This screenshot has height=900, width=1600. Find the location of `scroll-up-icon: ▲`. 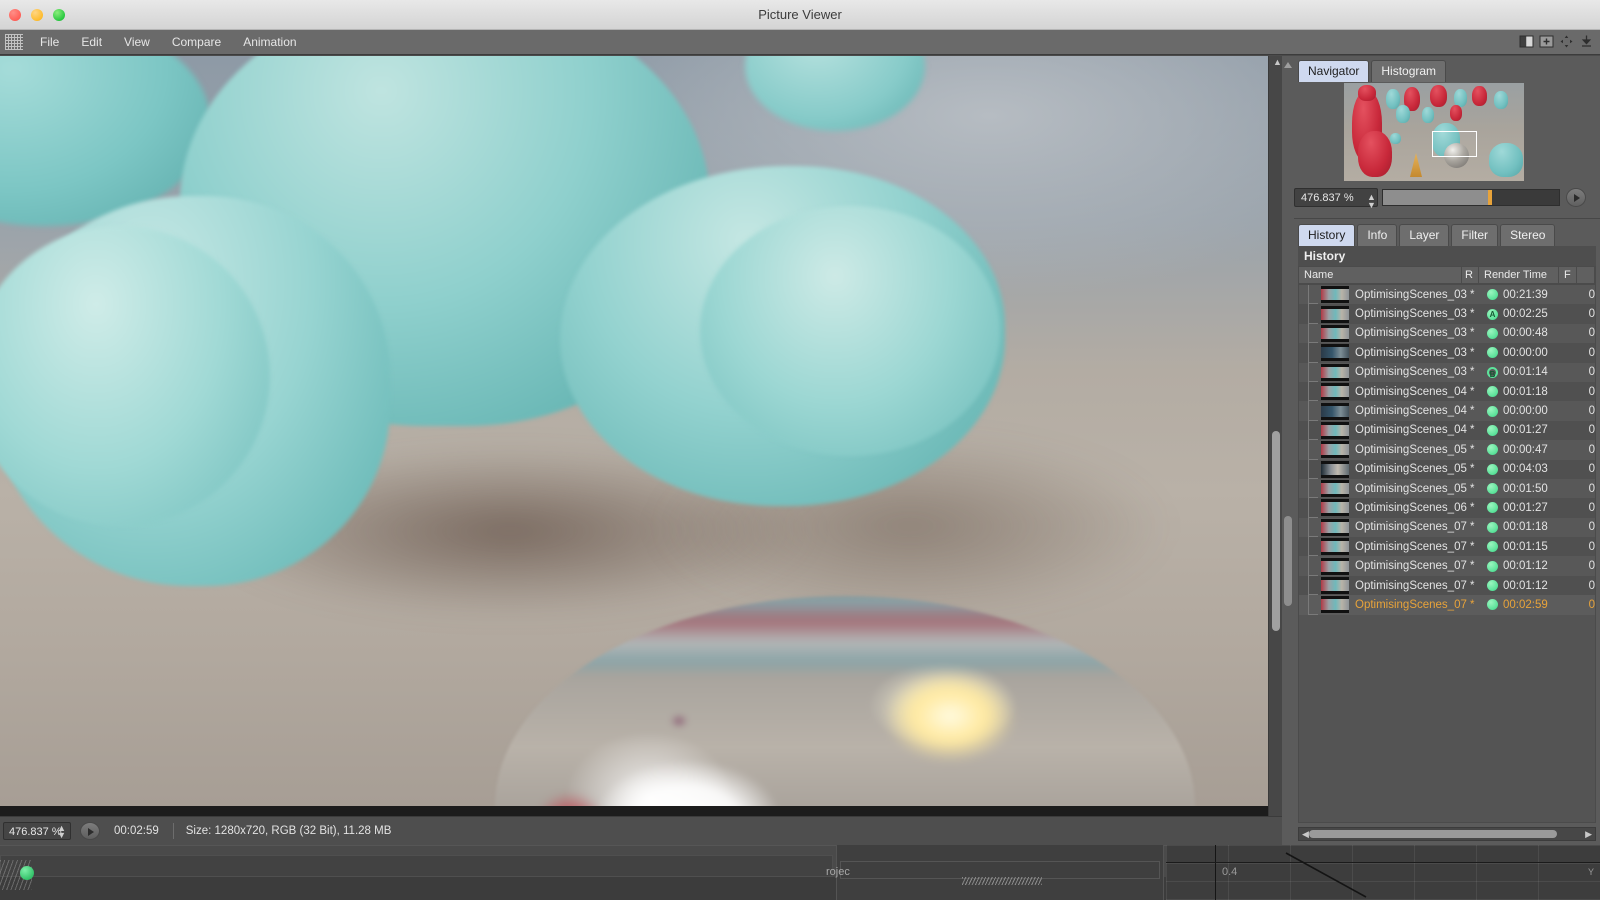

scroll-up-icon: ▲ is located at coordinates (1277, 62).